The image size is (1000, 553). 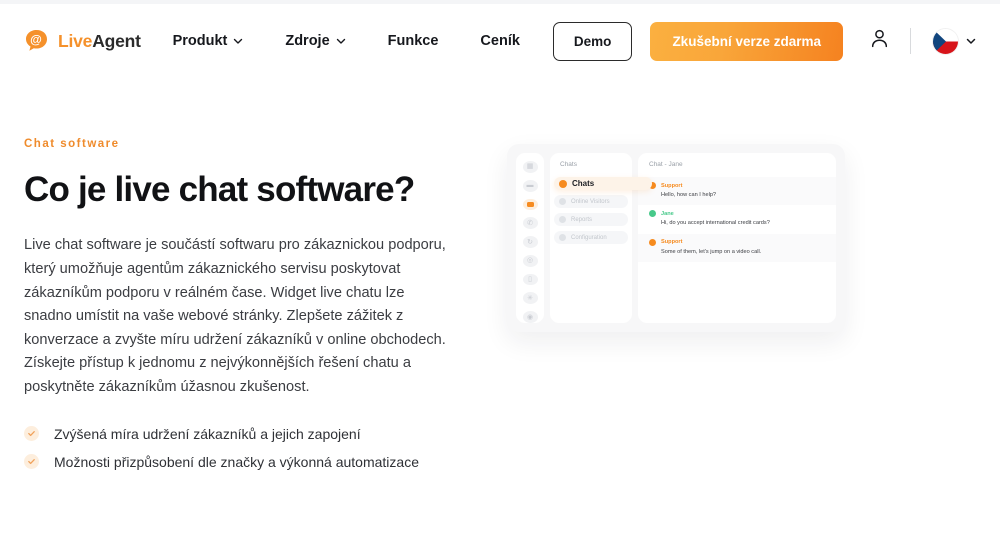 I want to click on demo-button: Demo, so click(x=592, y=41).